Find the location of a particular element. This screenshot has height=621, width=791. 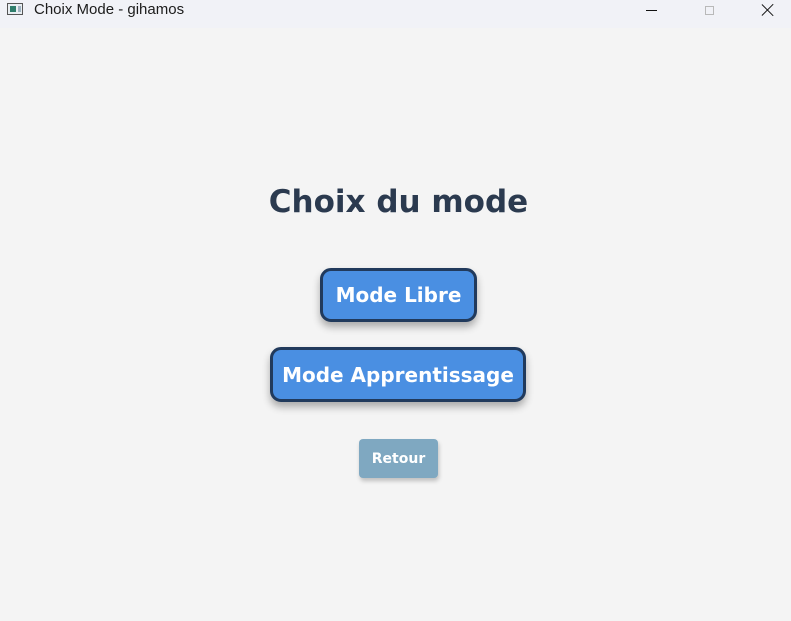

maximize-icon is located at coordinates (709, 10).